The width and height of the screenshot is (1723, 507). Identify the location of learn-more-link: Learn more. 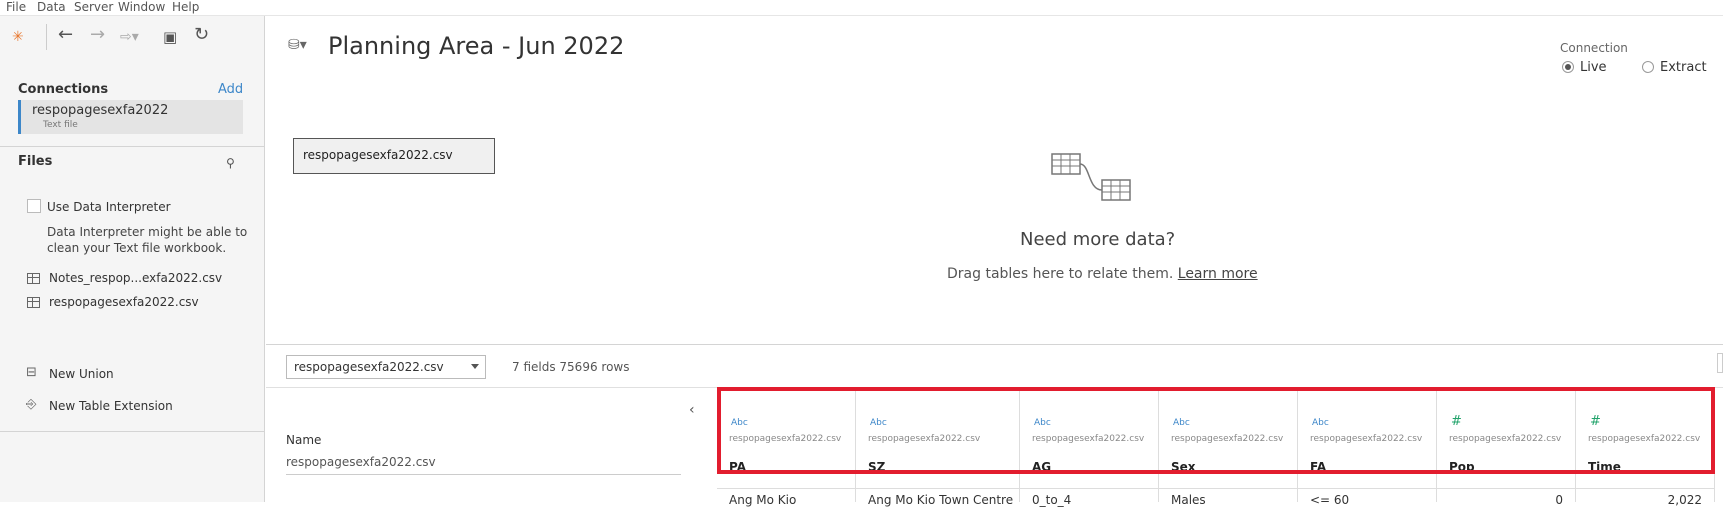
(1218, 274).